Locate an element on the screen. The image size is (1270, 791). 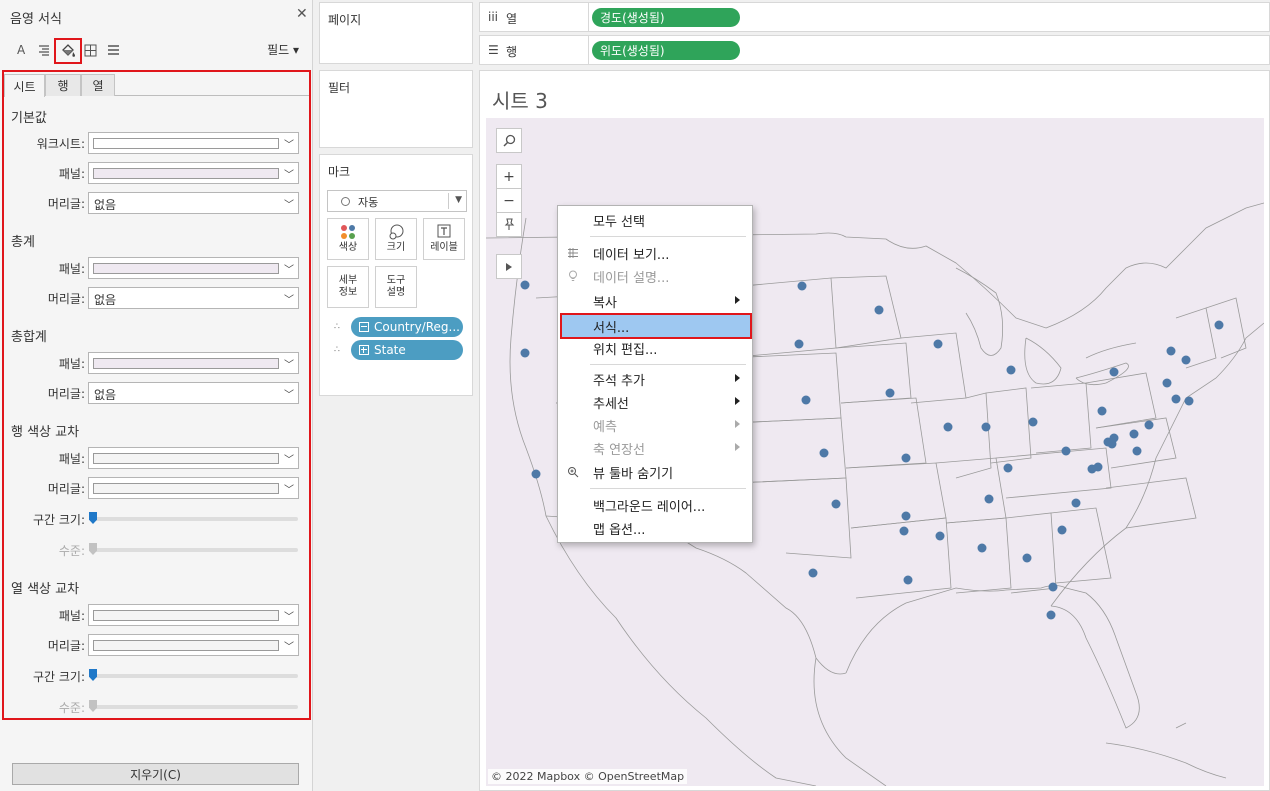
worksheet-color-dropdown: ﹀ is located at coordinates (193, 143).